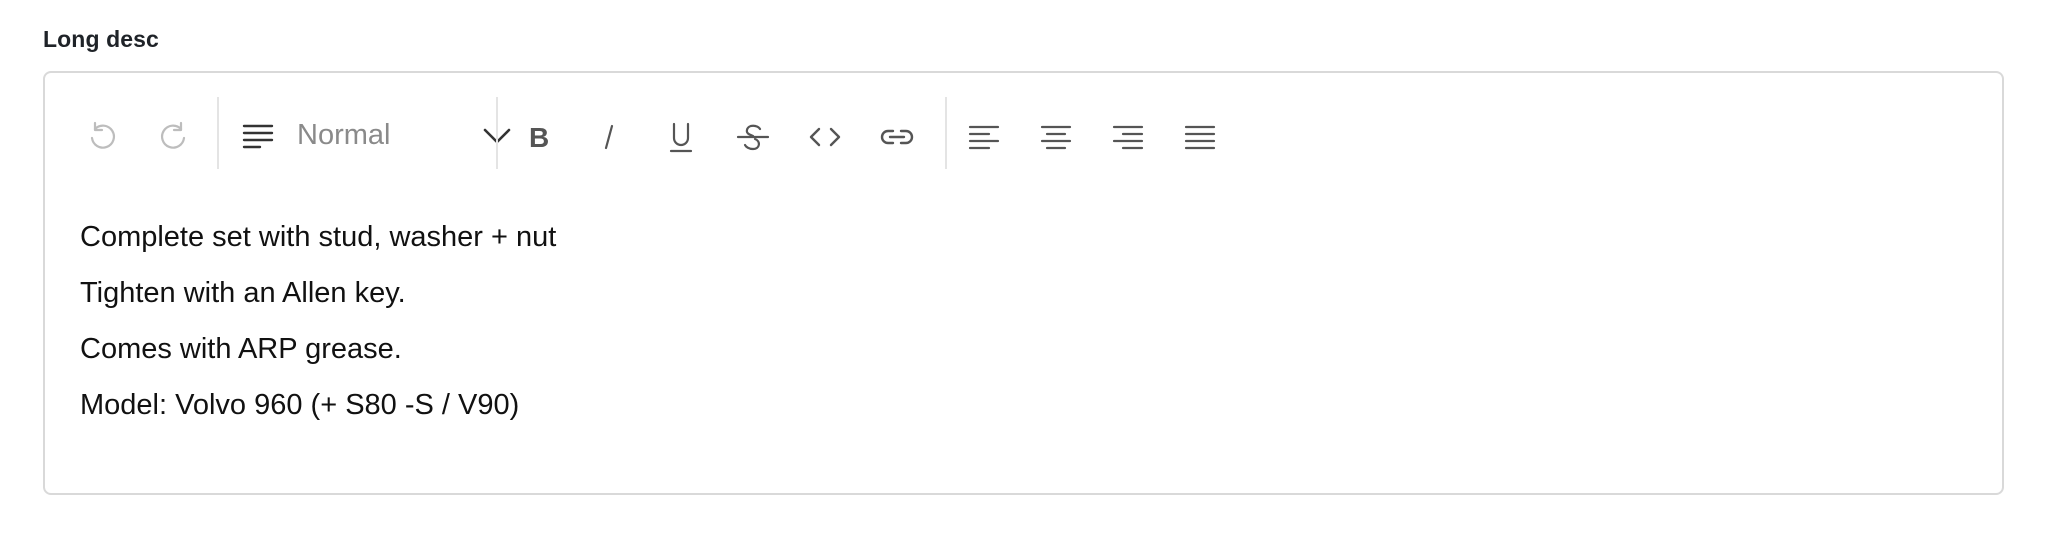 This screenshot has height=538, width=2050. I want to click on paragraph-lines-icon, so click(258, 136).